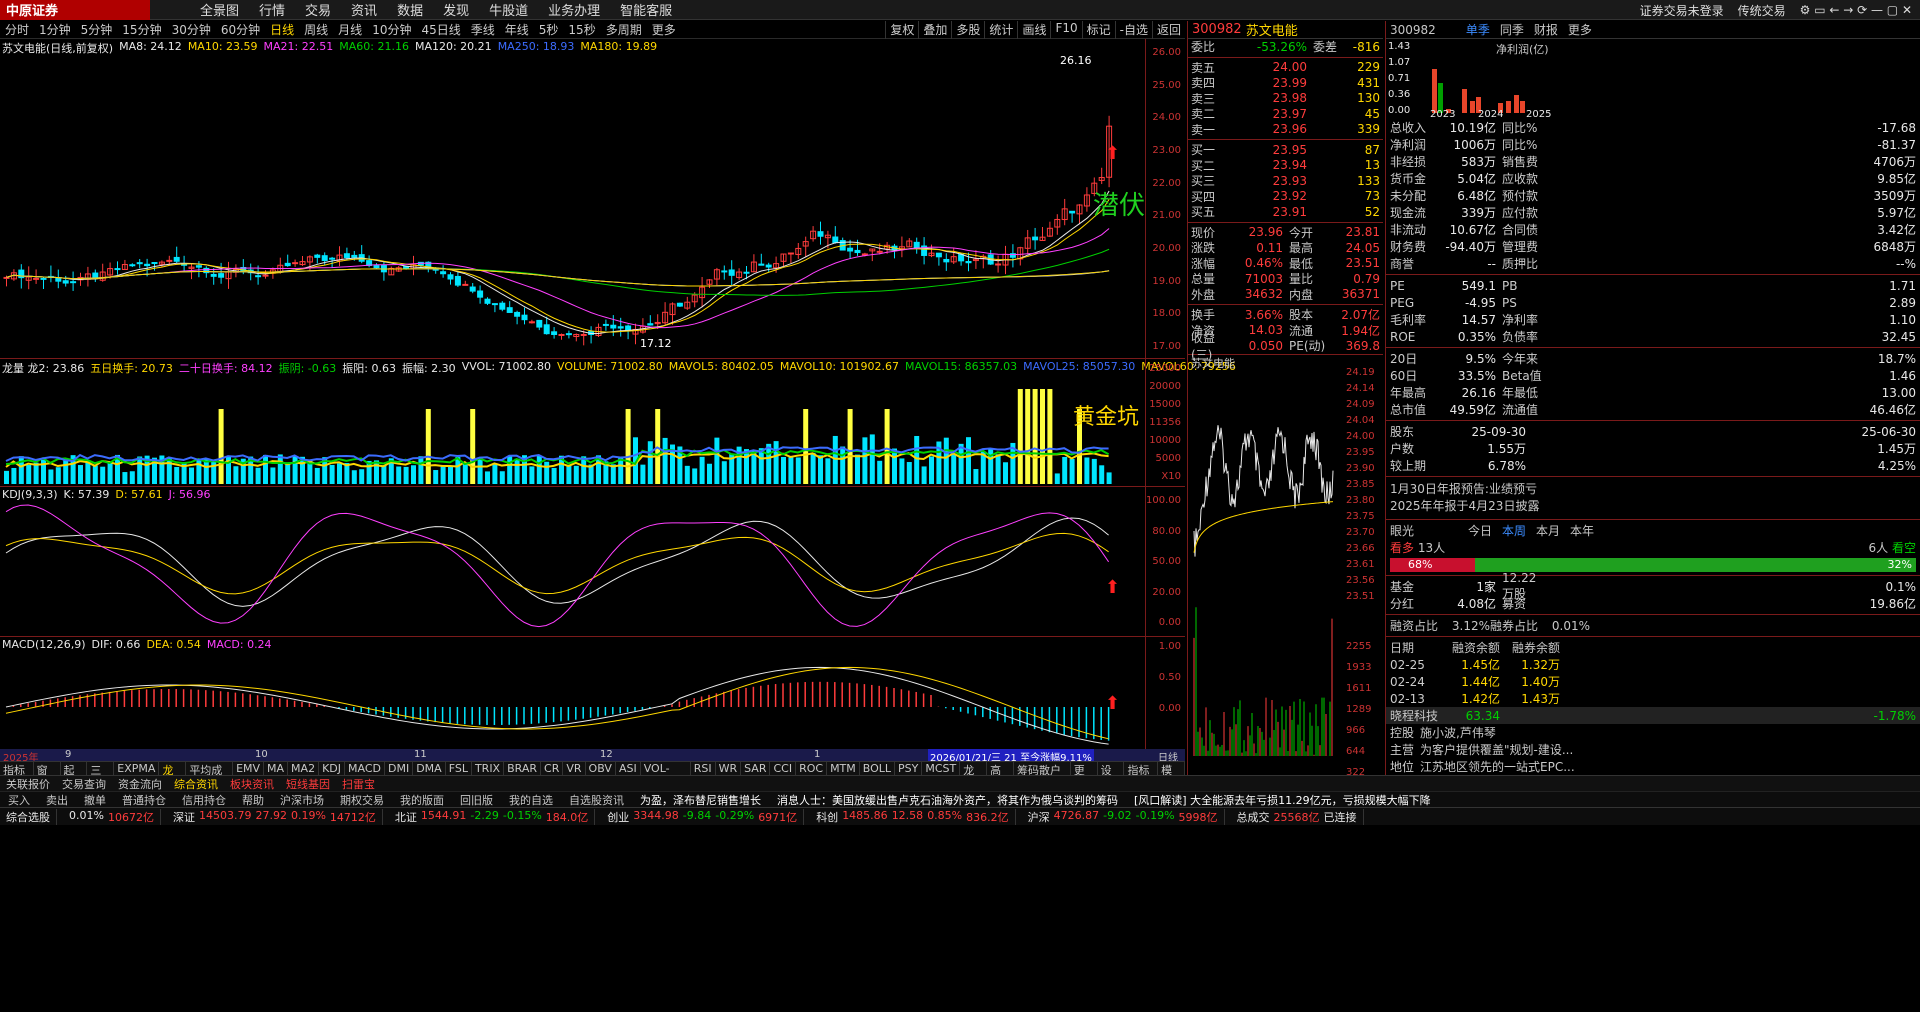 Image resolution: width=1920 pixels, height=1012 pixels. What do you see at coordinates (302, 800) in the screenshot?
I see `toolbar-button: 沪深市场` at bounding box center [302, 800].